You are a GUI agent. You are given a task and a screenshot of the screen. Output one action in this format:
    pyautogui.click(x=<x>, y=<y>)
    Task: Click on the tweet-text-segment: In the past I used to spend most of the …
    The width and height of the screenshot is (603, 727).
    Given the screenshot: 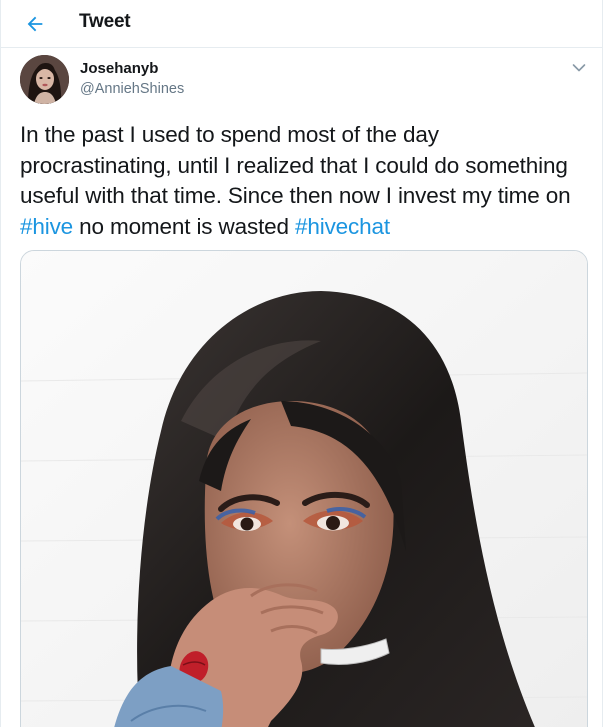 What is the action you would take?
    pyautogui.click(x=295, y=165)
    